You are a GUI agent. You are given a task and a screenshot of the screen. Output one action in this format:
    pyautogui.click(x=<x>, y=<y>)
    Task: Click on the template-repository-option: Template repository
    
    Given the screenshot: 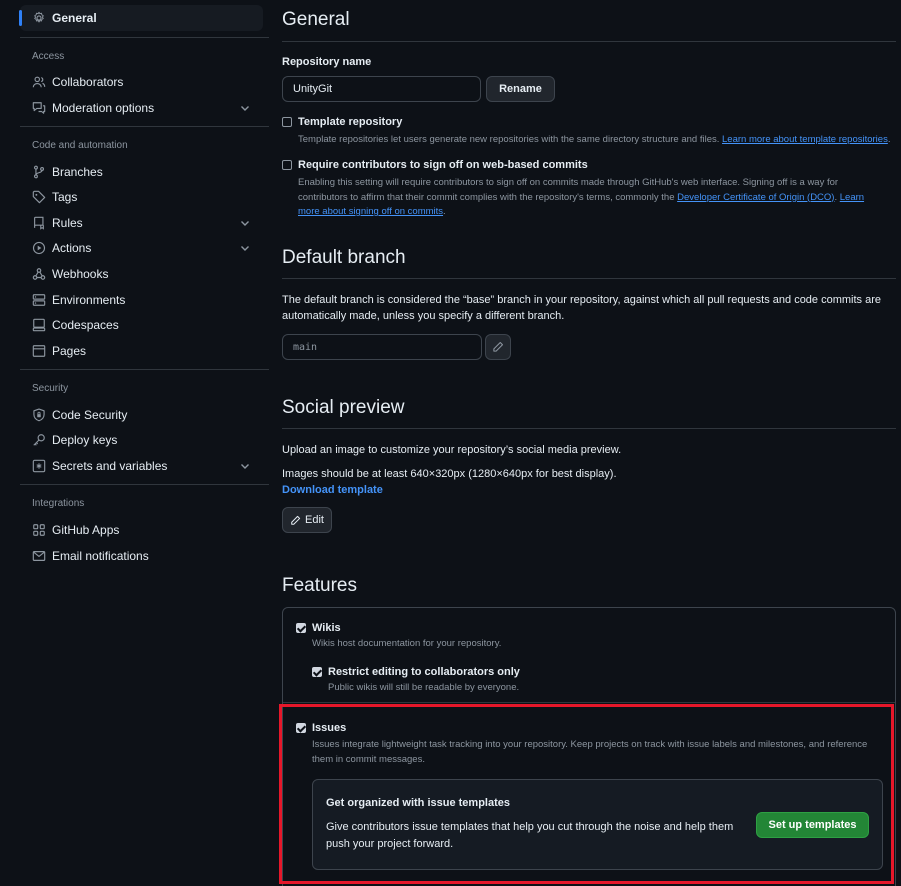 What is the action you would take?
    pyautogui.click(x=342, y=122)
    